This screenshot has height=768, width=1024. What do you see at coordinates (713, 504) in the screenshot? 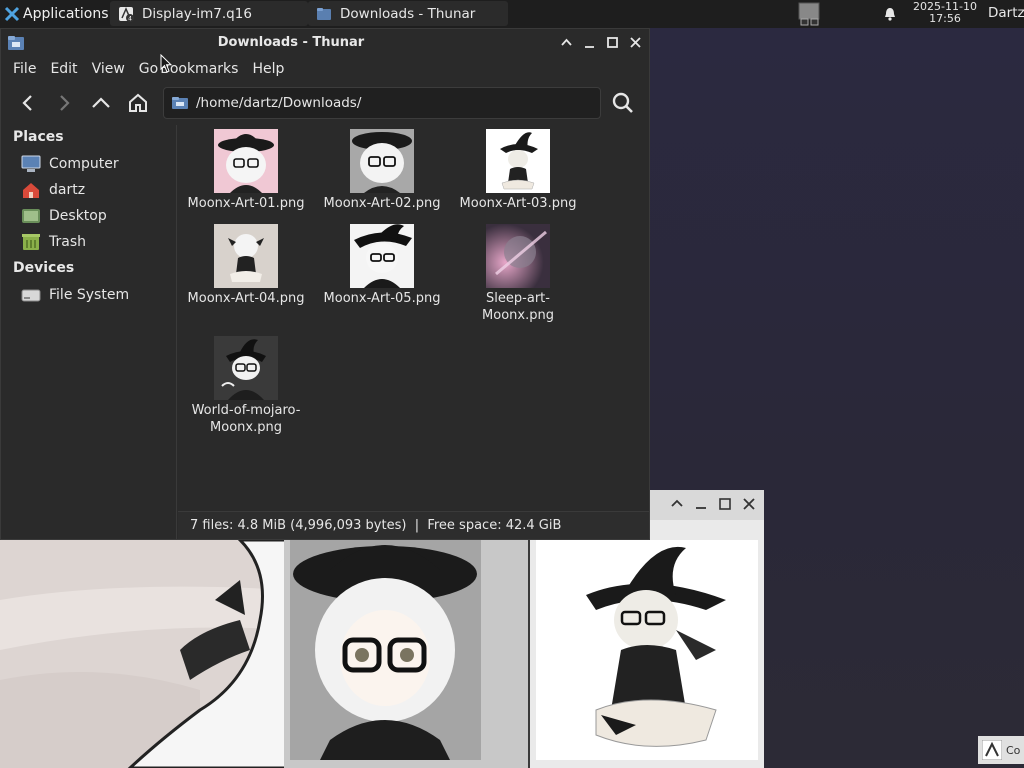
I see `image-viewer-window-controls` at bounding box center [713, 504].